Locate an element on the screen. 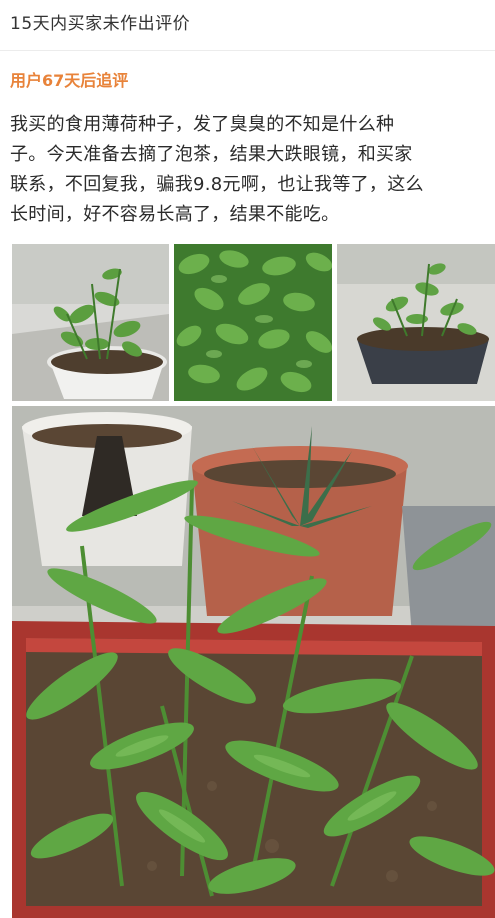 The image size is (495, 918). divider is located at coordinates (247, 50).